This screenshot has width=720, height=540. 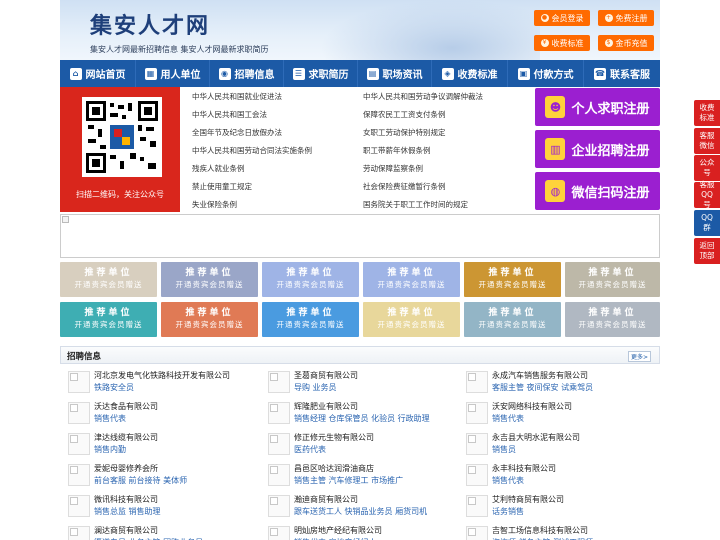 I want to click on company-name: 沃安网络科技有限公司, so click(x=532, y=406).